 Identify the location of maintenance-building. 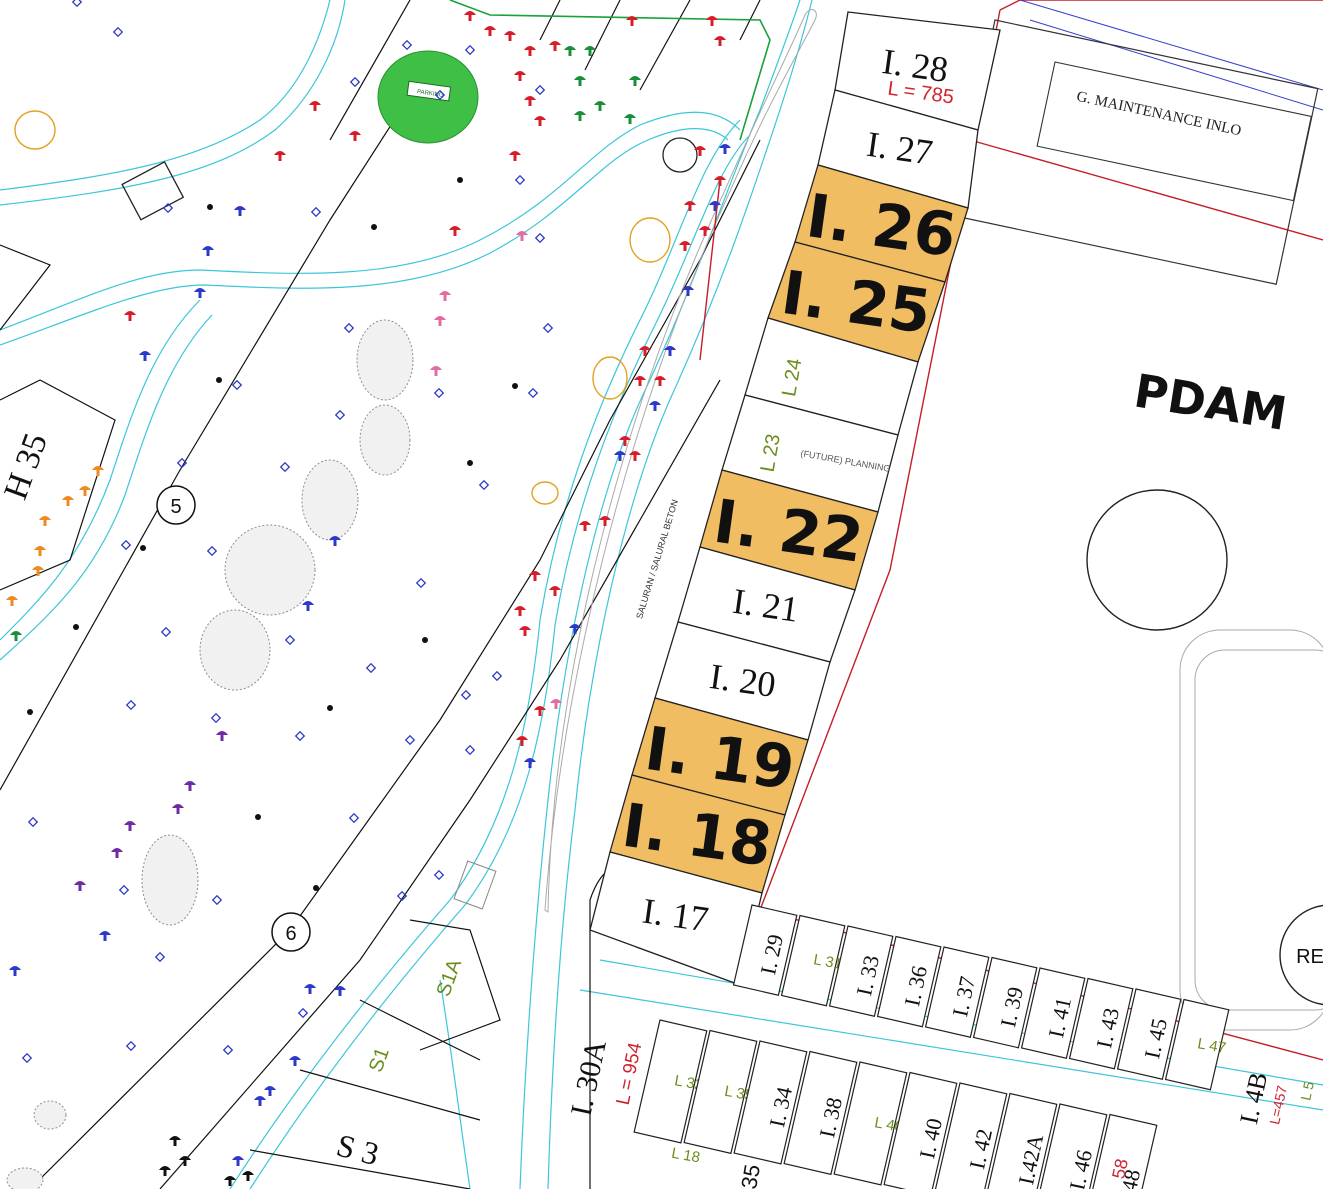
(1135, 152).